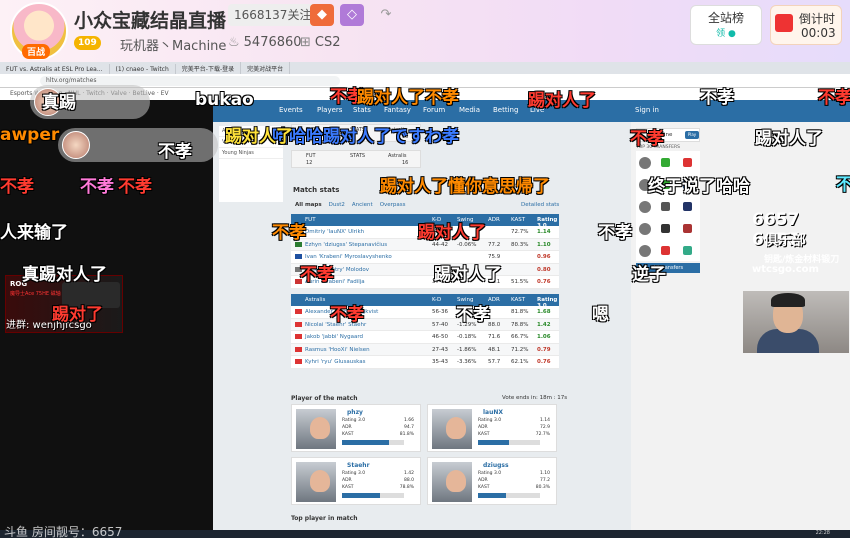  I want to click on room-title: 小众宝藏结晶直播, so click(150, 21).